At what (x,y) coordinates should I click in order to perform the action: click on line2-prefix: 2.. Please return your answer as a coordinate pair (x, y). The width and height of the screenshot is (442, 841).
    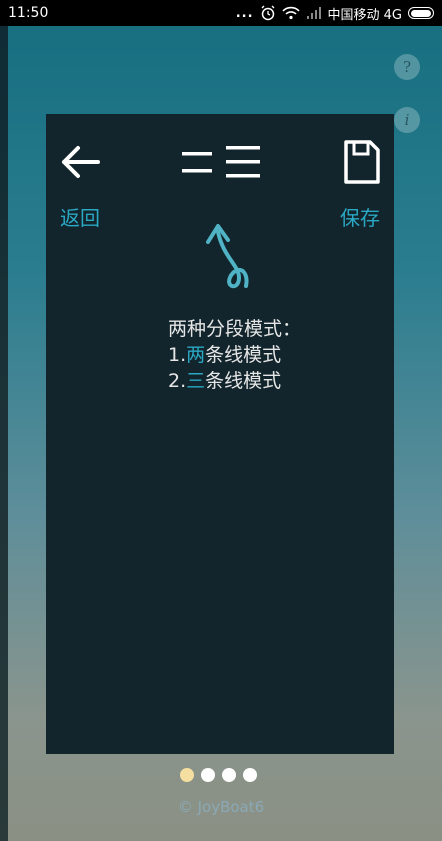
    Looking at the image, I should click on (177, 381).